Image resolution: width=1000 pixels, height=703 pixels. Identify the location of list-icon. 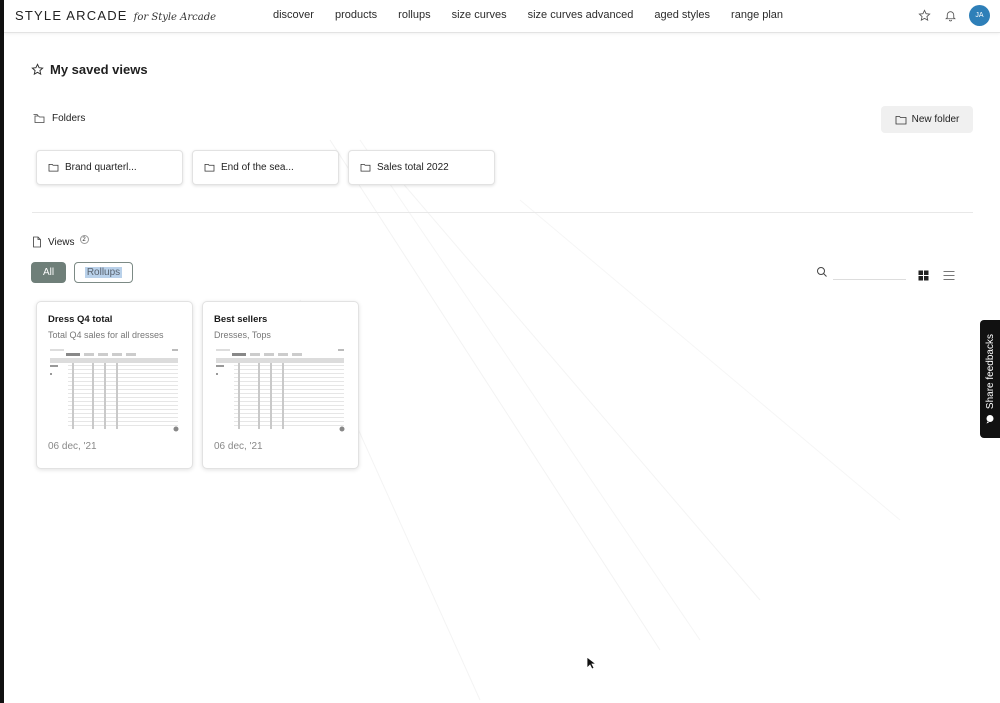
(949, 275).